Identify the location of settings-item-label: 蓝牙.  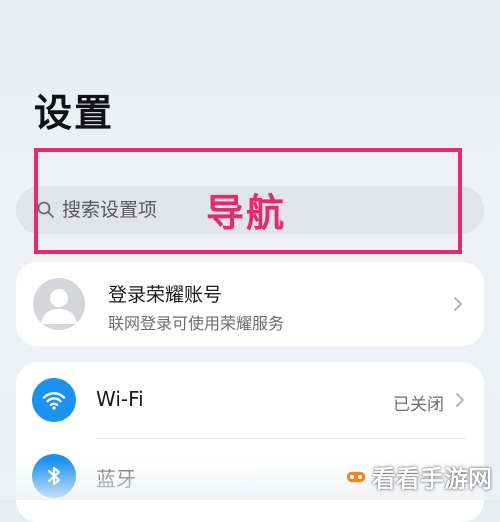
(116, 479).